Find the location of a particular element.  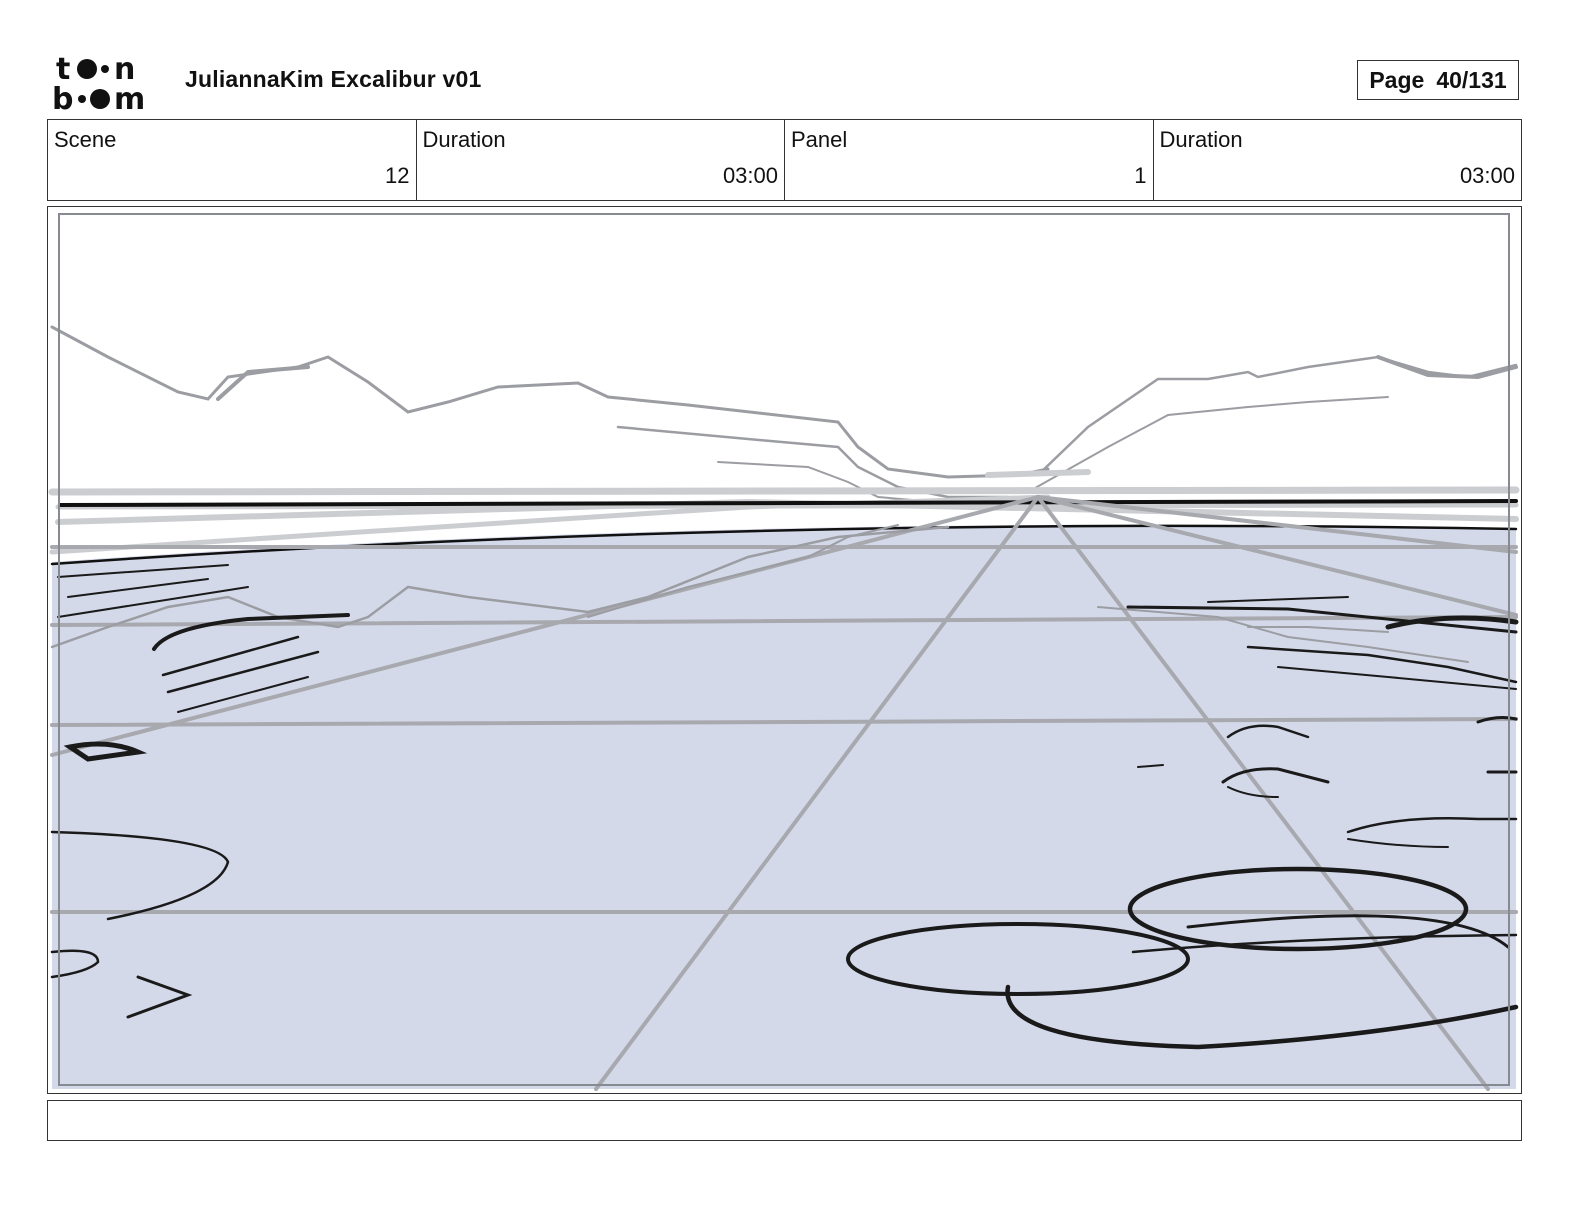

document-title: JuliannaKim Excalibur v01 is located at coordinates (333, 79).